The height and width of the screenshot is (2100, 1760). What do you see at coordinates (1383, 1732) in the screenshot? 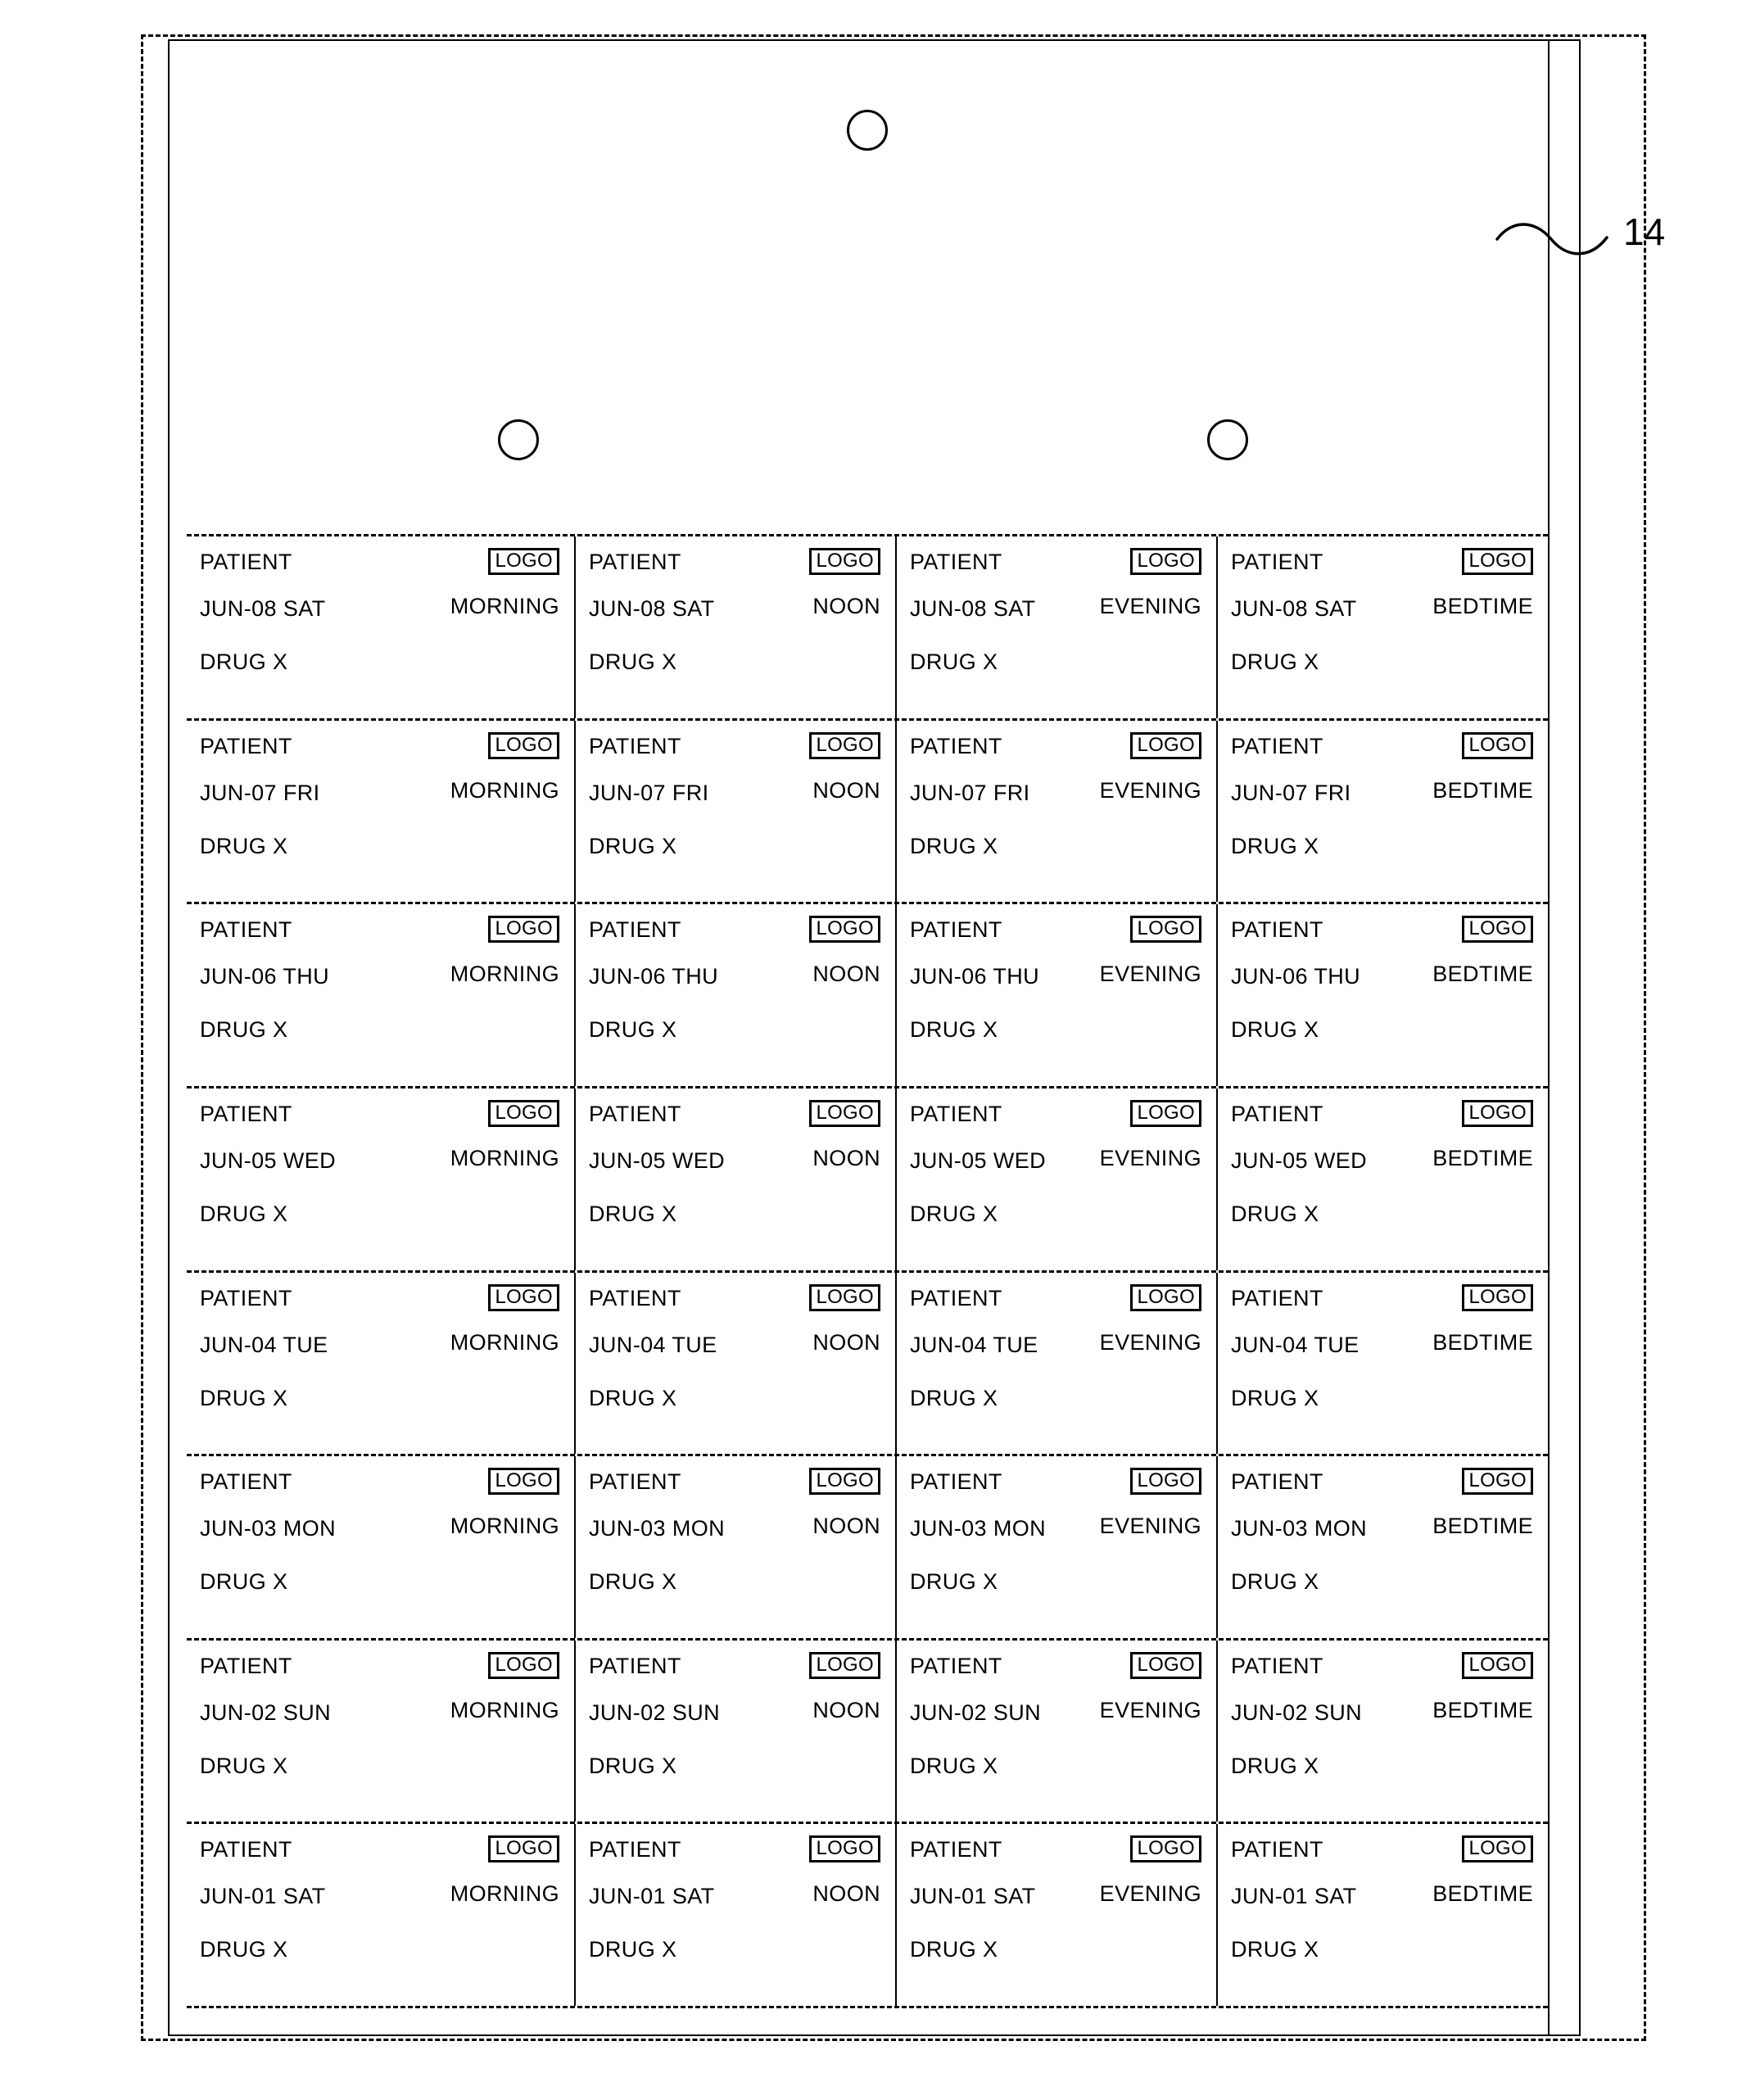
I see `medication-label-cell: PATIENT JUN-02 SUN DRUG X LOGO BEDTIME` at bounding box center [1383, 1732].